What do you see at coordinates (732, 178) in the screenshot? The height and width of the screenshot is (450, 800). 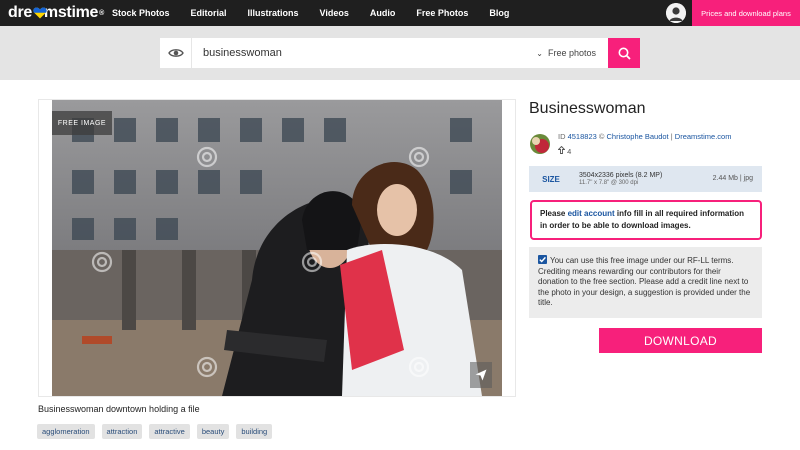 I see `size-file-info: 2.44 Mb | jpg` at bounding box center [732, 178].